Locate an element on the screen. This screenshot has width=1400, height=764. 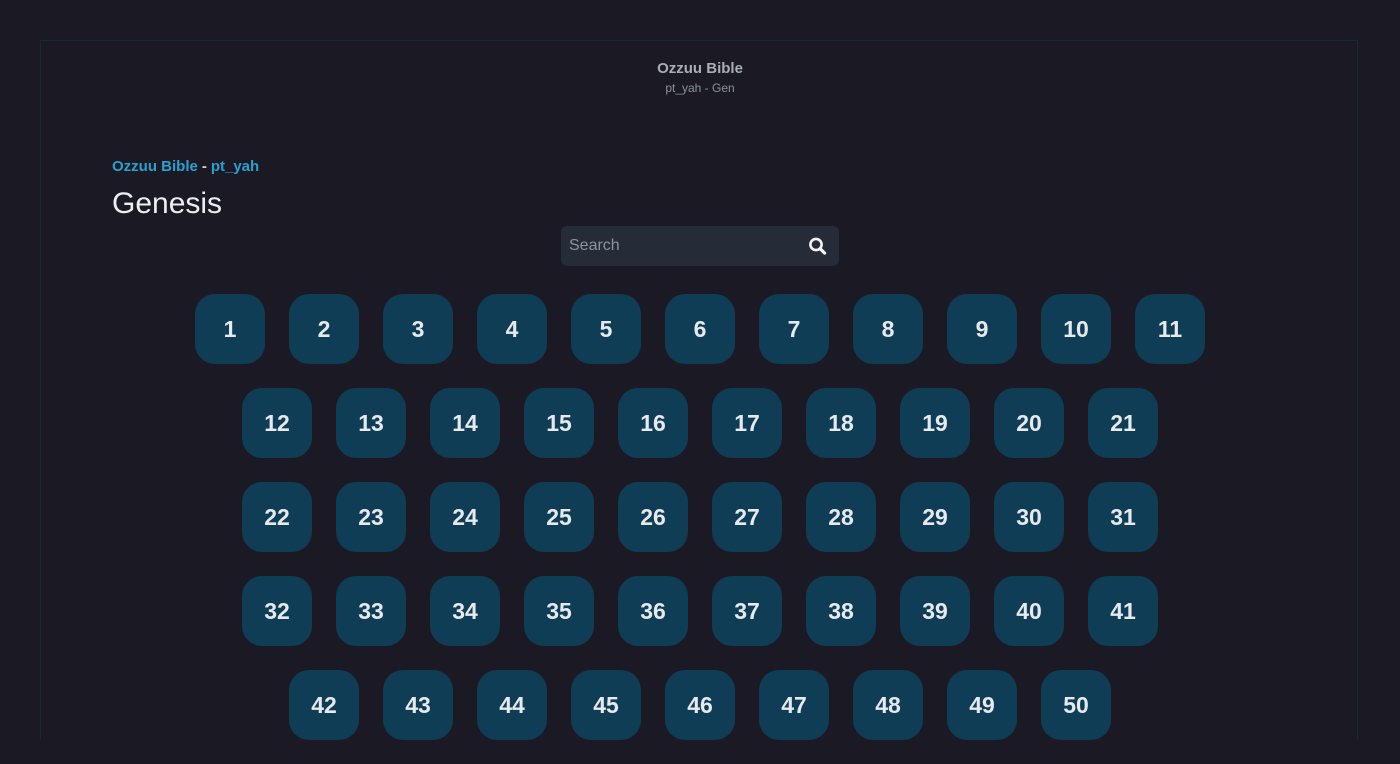
chapter-button: 5 is located at coordinates (606, 329).